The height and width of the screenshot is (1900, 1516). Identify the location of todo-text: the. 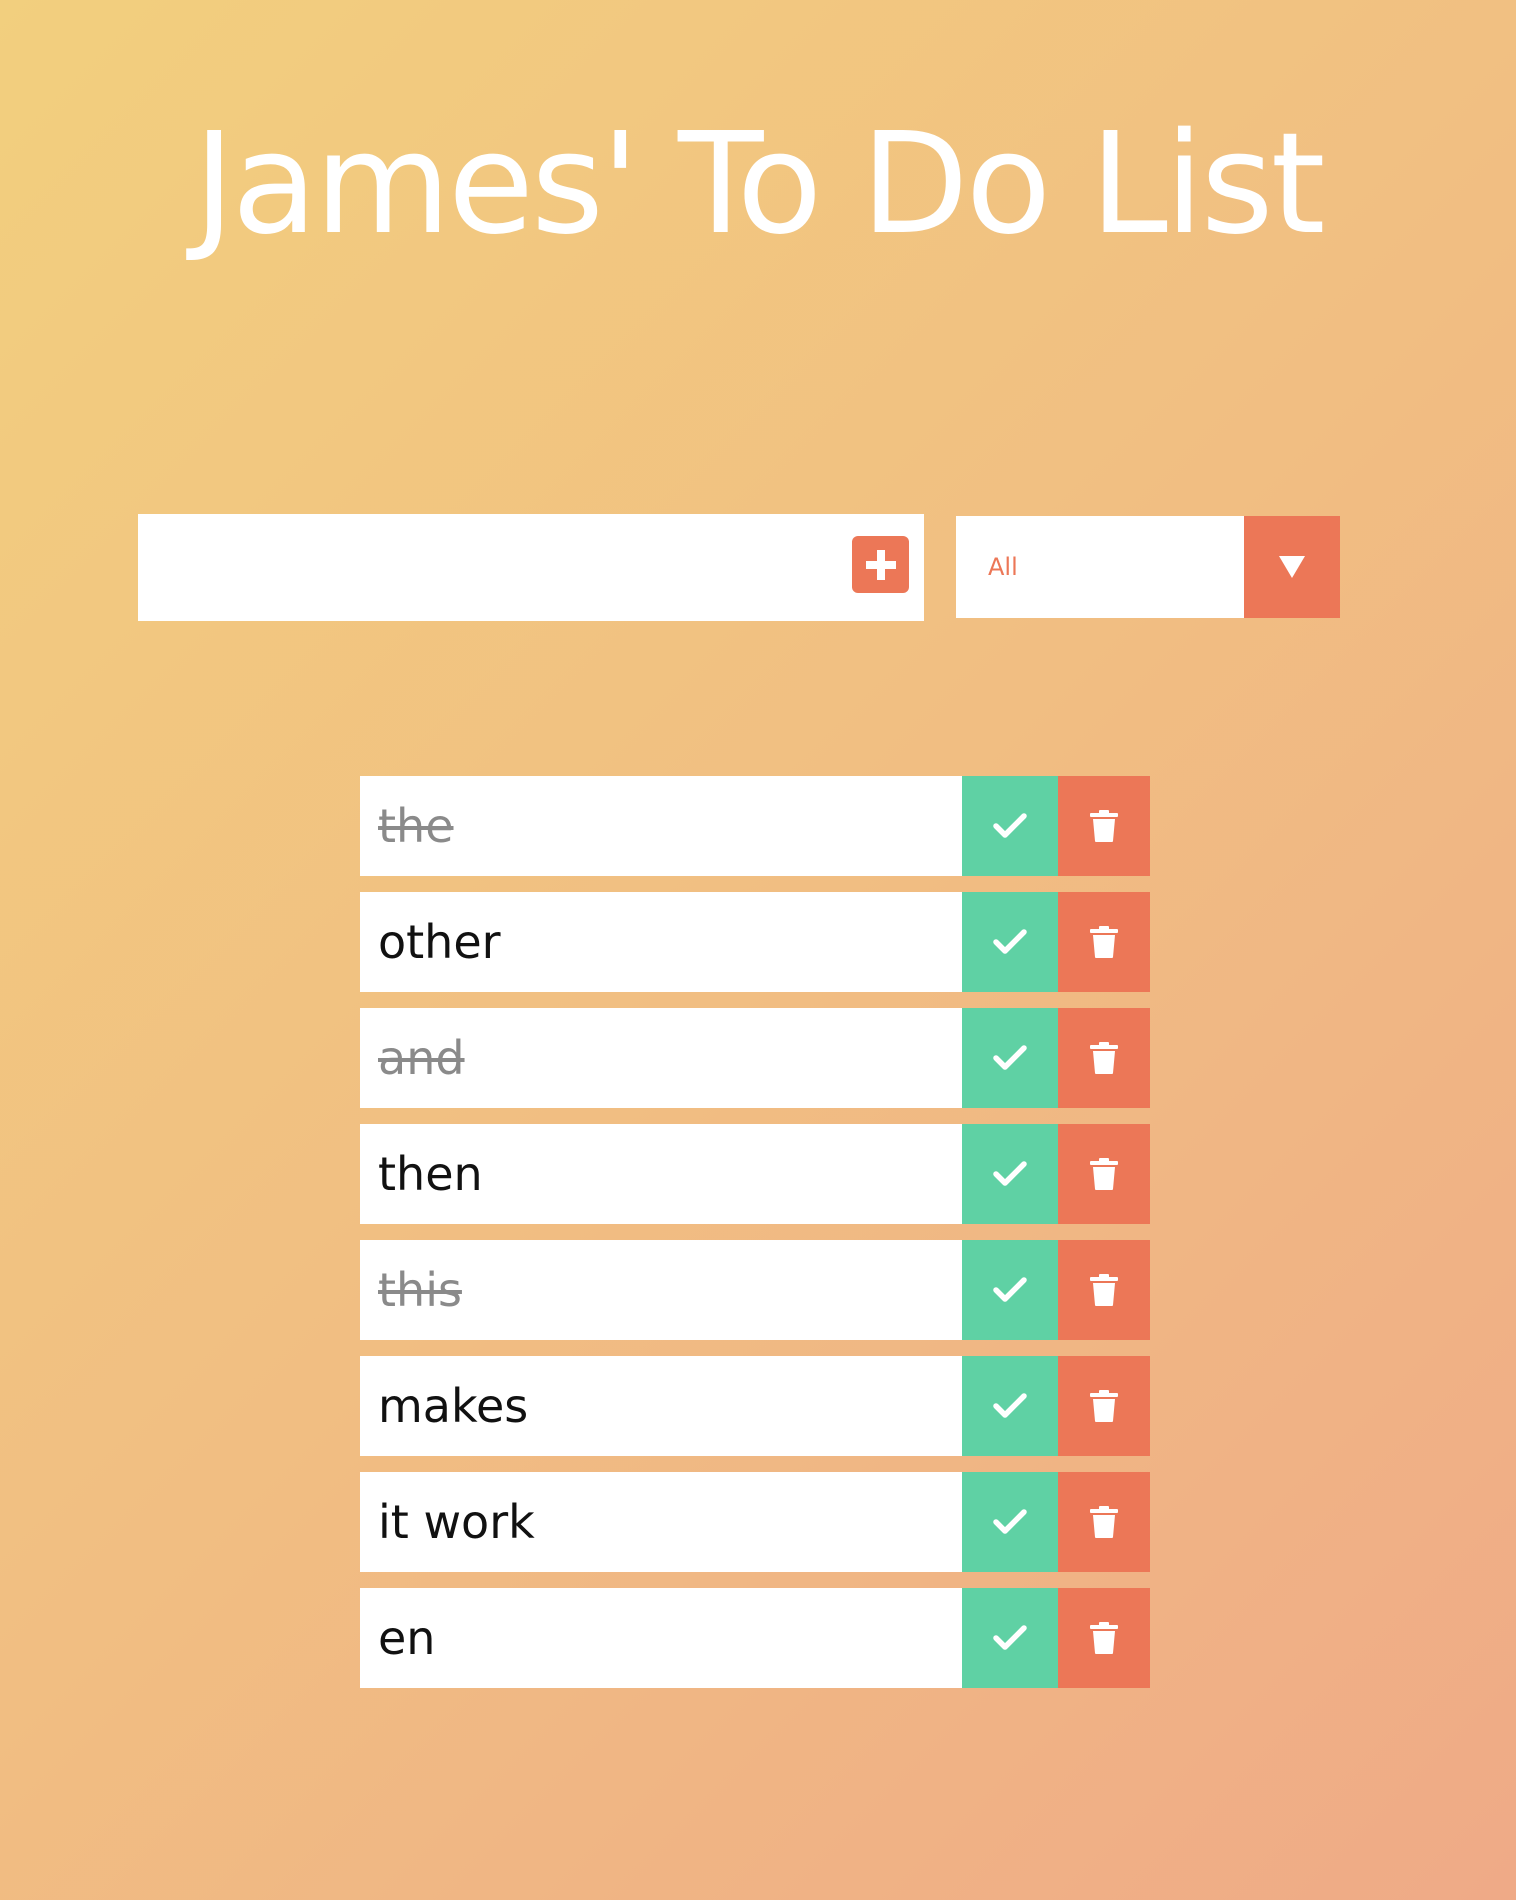
(416, 826).